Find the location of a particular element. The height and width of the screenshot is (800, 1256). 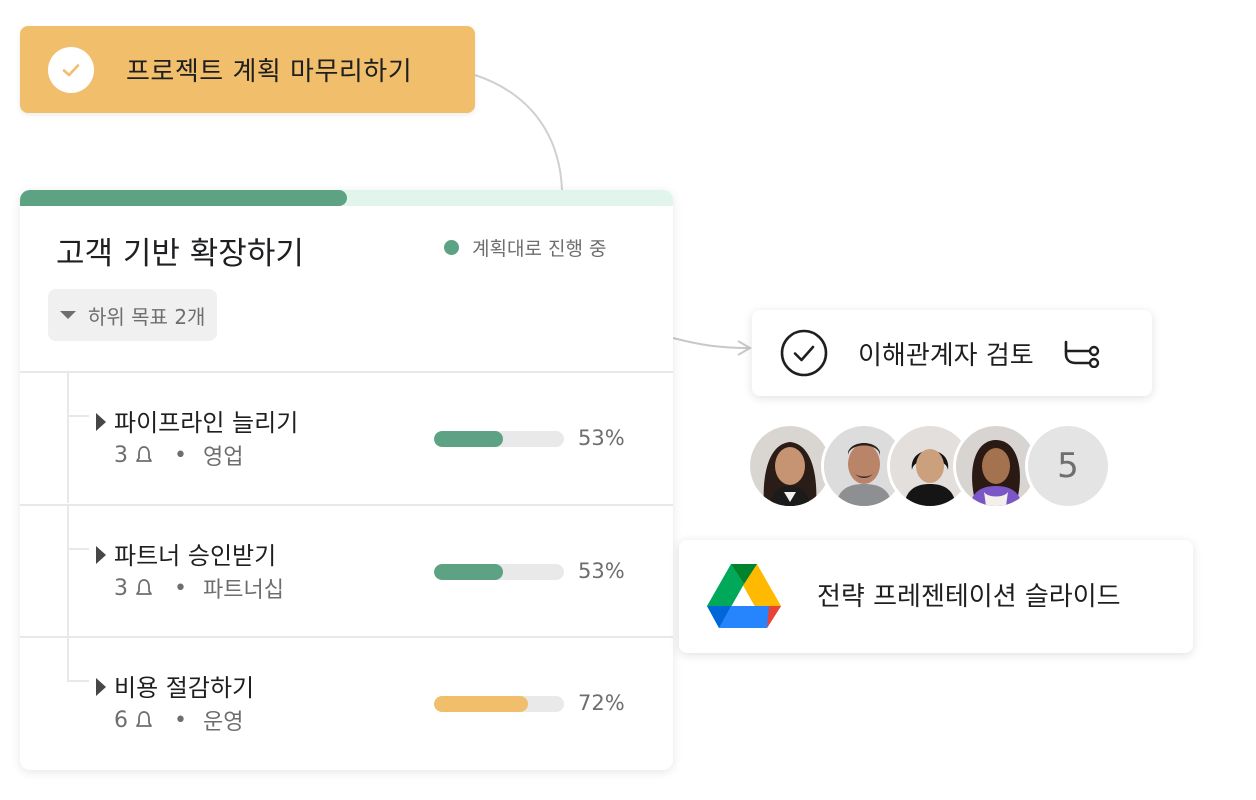

status-text: 계획대로 진행 중 is located at coordinates (539, 249).